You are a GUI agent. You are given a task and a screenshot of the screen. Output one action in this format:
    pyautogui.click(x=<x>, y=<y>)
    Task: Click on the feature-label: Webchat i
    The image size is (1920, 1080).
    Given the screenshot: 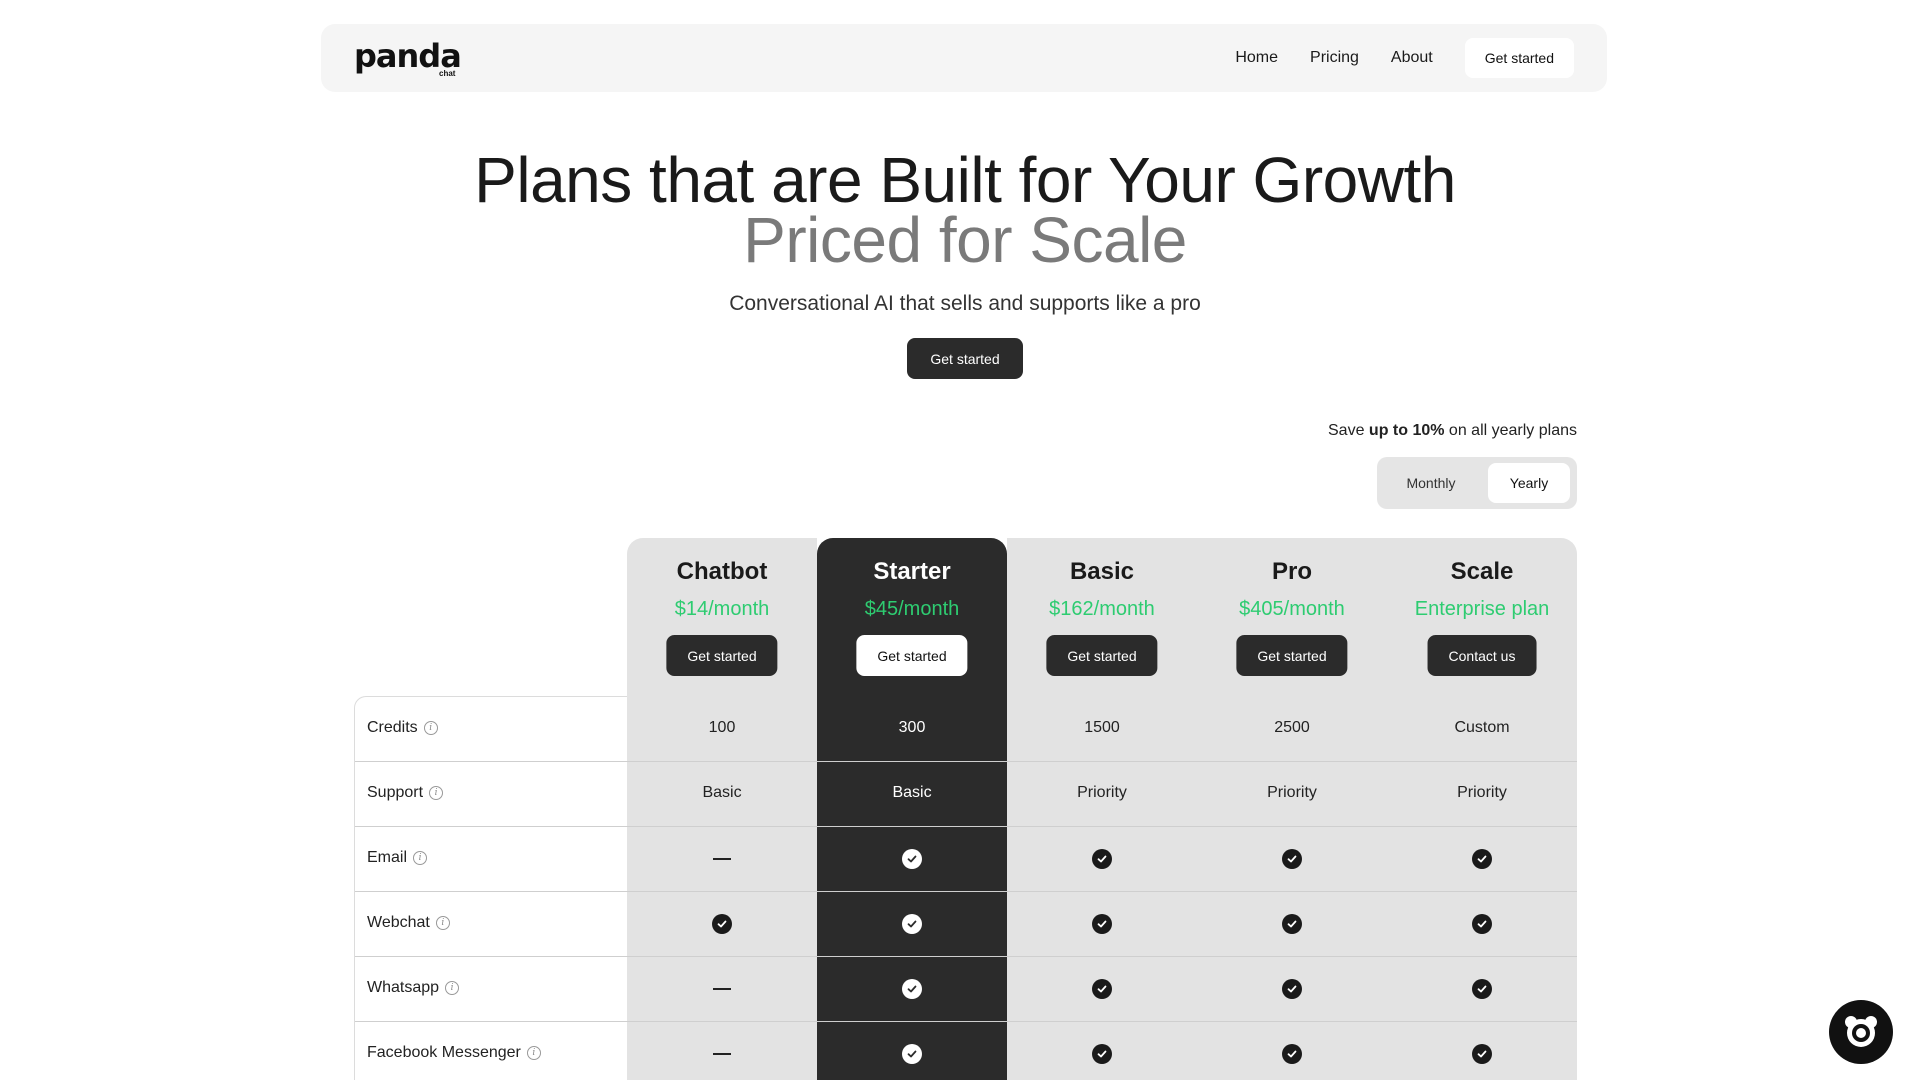 What is the action you would take?
    pyautogui.click(x=408, y=923)
    